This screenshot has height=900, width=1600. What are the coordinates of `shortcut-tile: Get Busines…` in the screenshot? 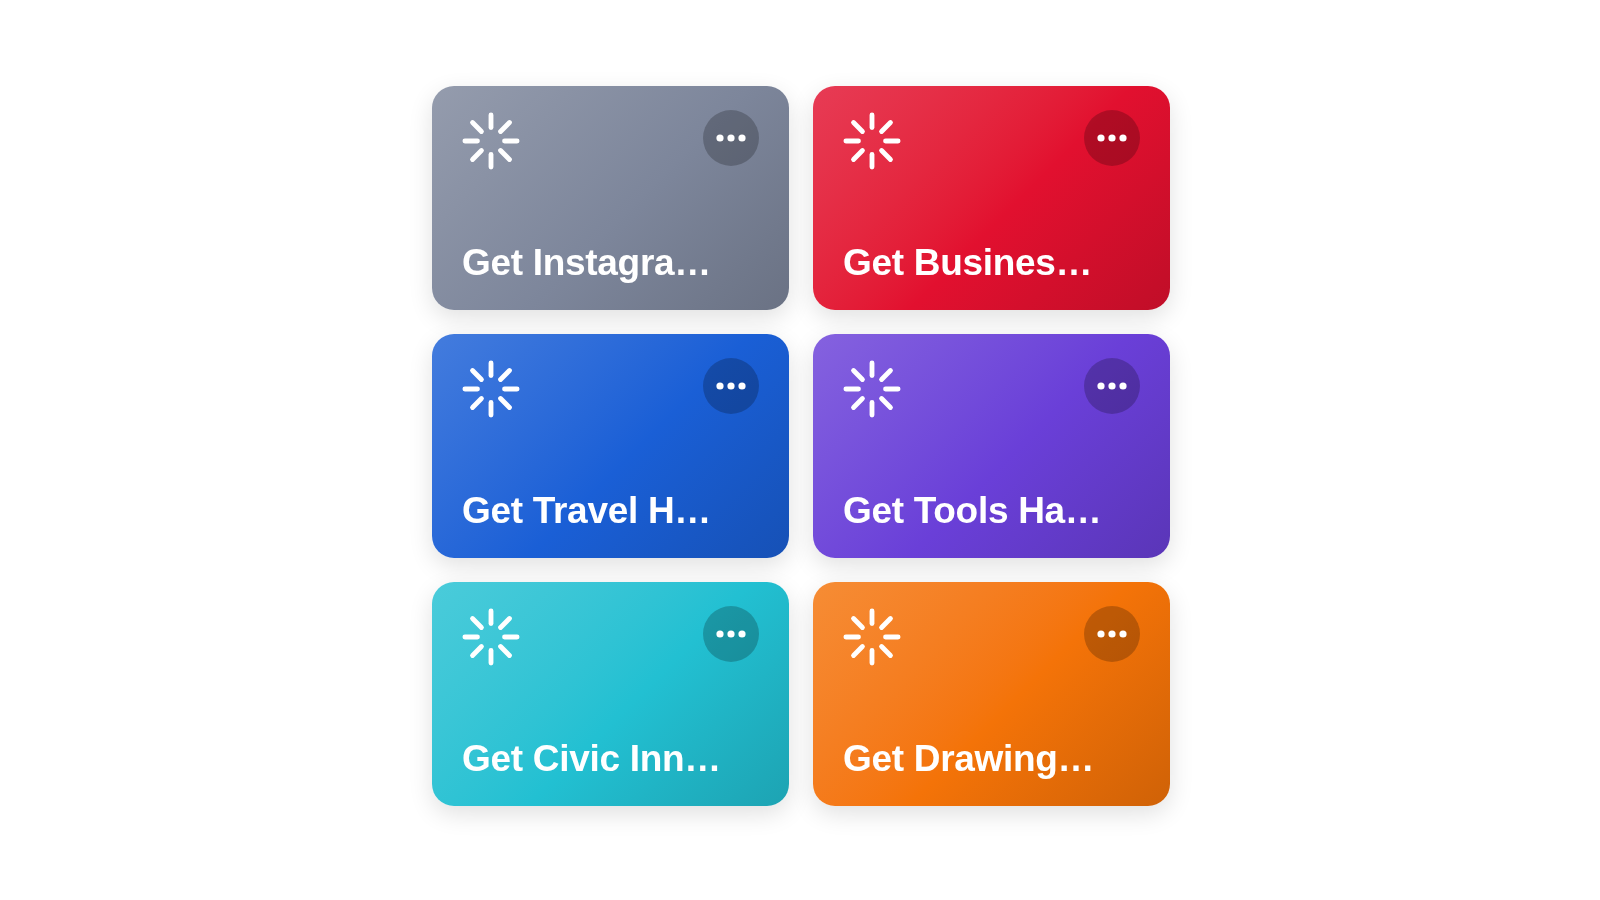 It's located at (991, 198).